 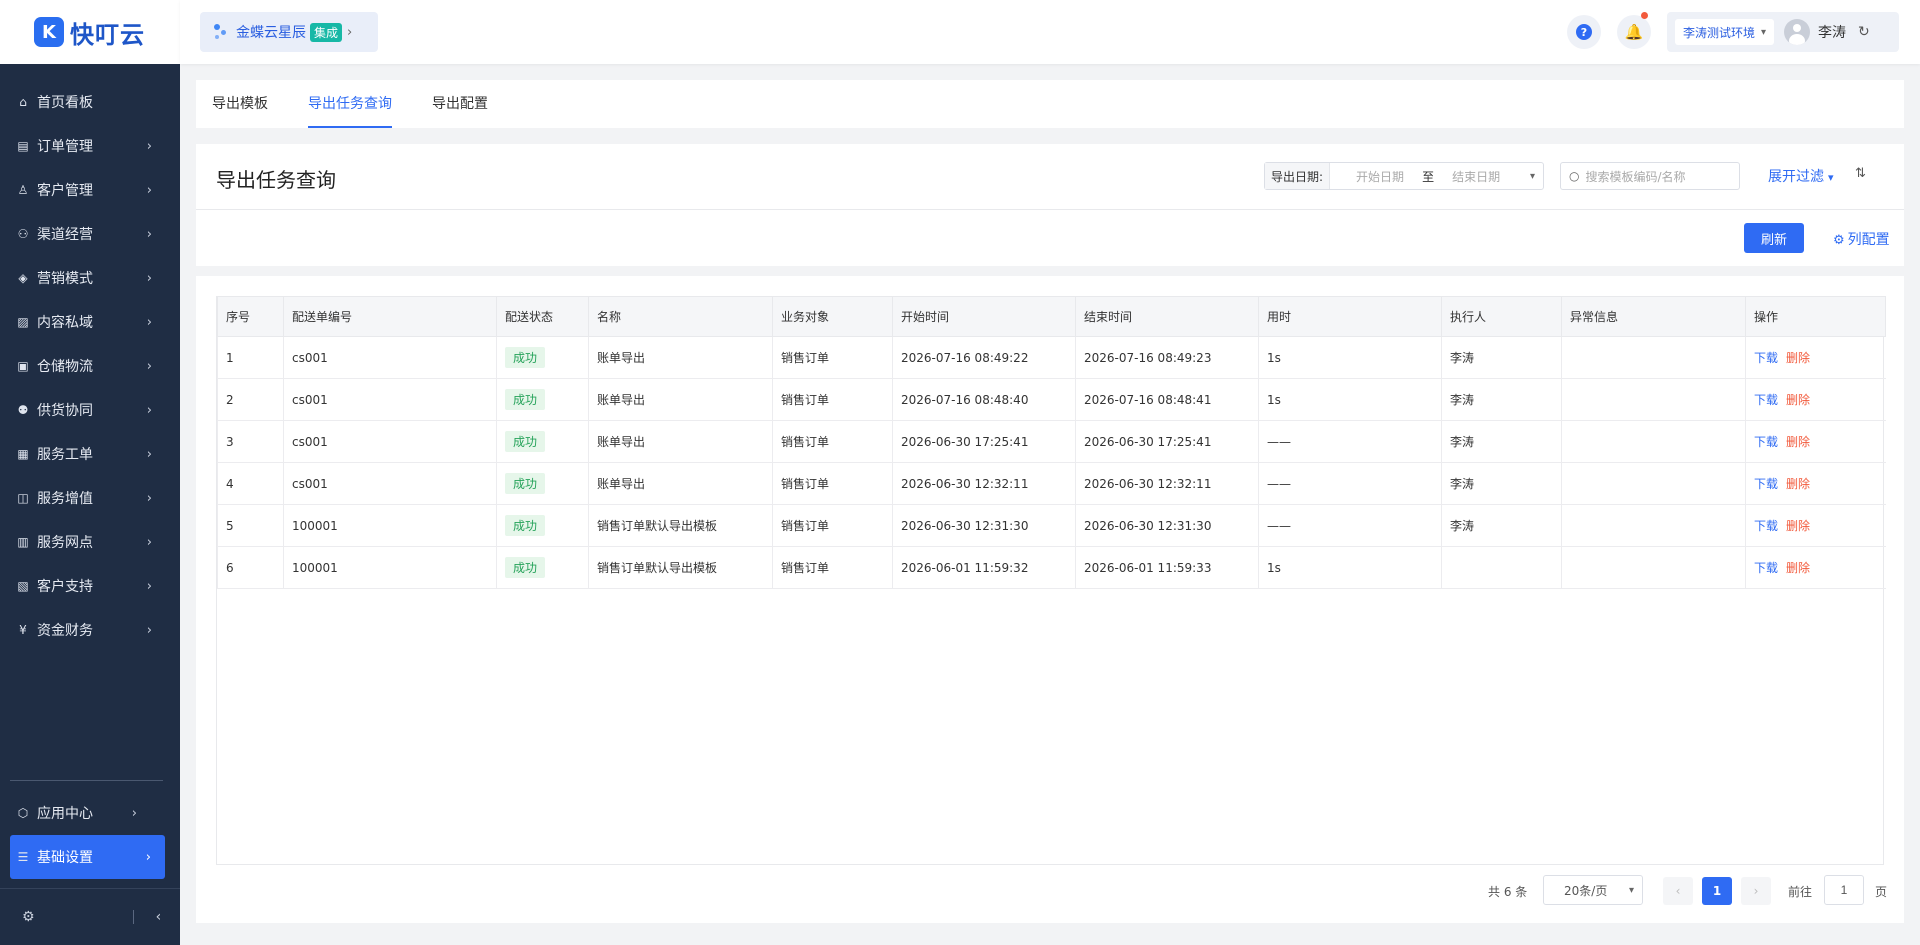 I want to click on sidebar-item: ☰ 基础设置 ›, so click(x=87, y=857).